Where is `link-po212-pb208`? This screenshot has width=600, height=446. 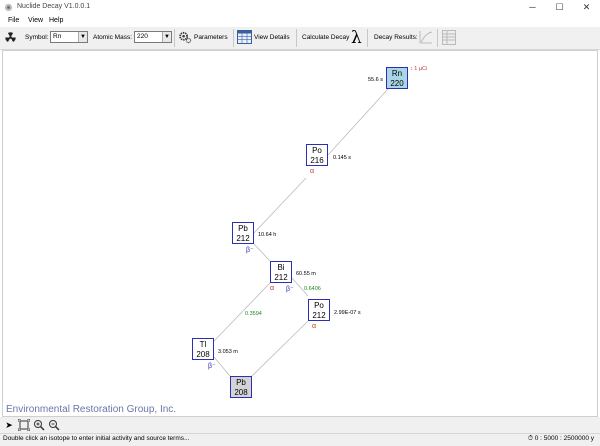
link-po212-pb208 is located at coordinates (280, 348).